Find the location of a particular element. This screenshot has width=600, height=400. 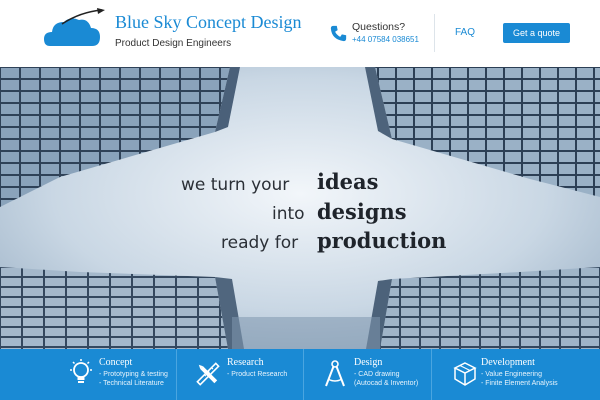

service-development-item-2: - Finite Element Analysis is located at coordinates (519, 383).